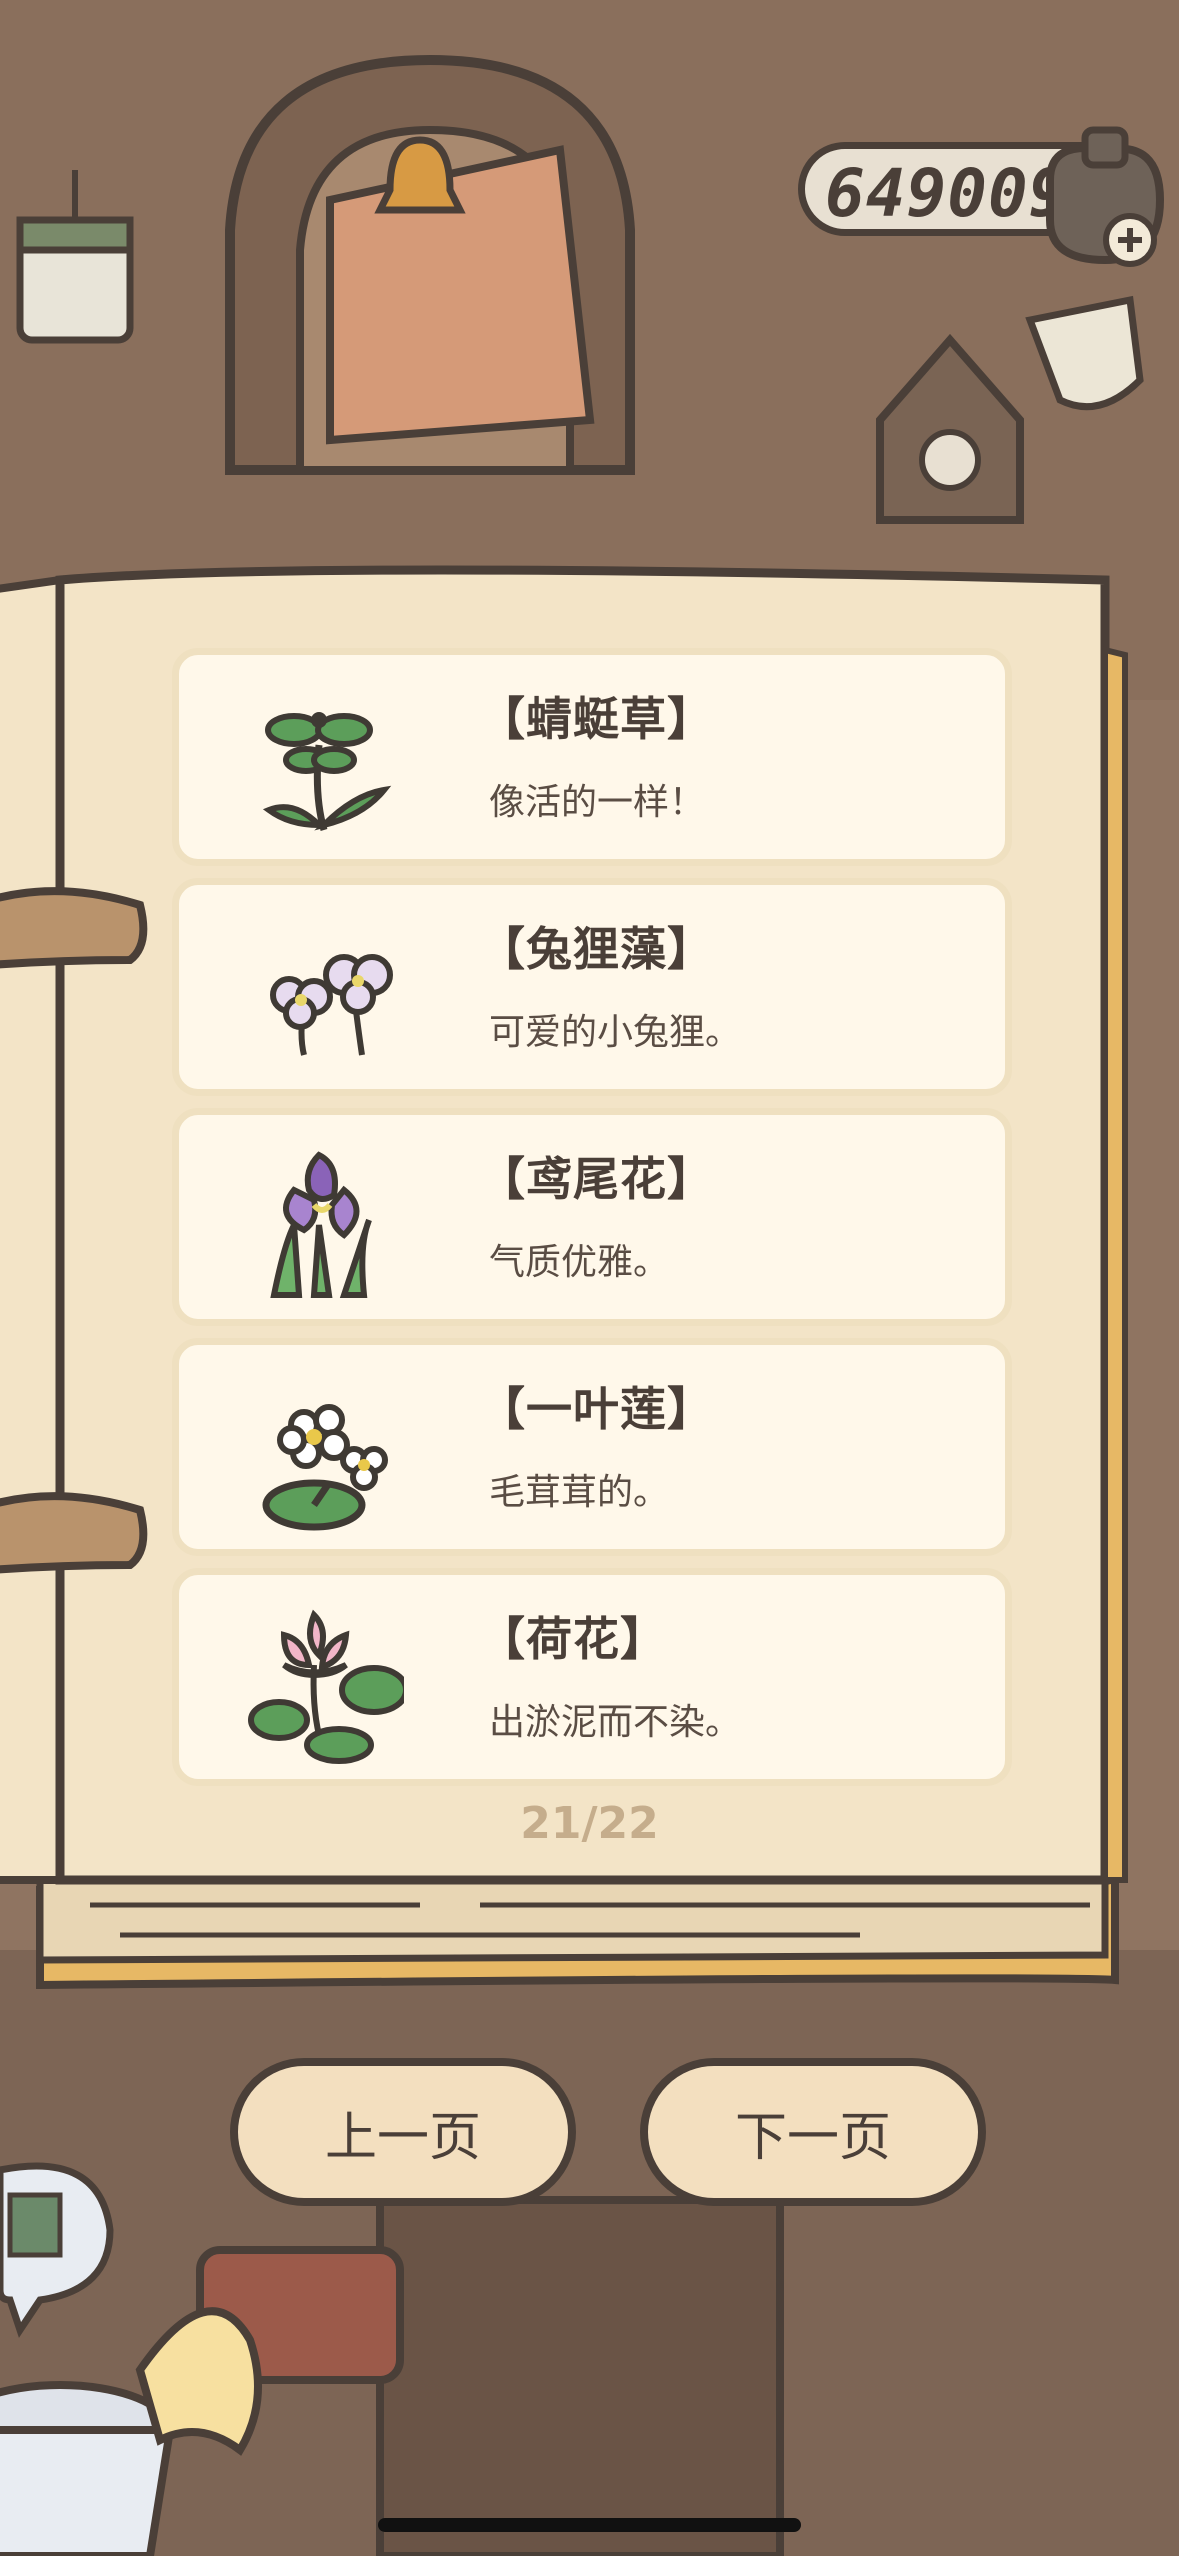 The width and height of the screenshot is (1179, 2556). I want to click on journal-entry: 【兔狸藻】 可爱的小兔狸。, so click(592, 987).